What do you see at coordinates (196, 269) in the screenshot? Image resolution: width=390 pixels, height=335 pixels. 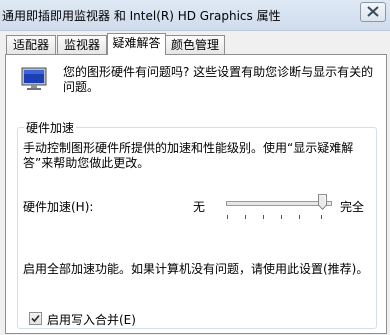 I see `level-description: 启用全部加速功能。如果计算机没有问题，请使用此设置(推荐)。` at bounding box center [196, 269].